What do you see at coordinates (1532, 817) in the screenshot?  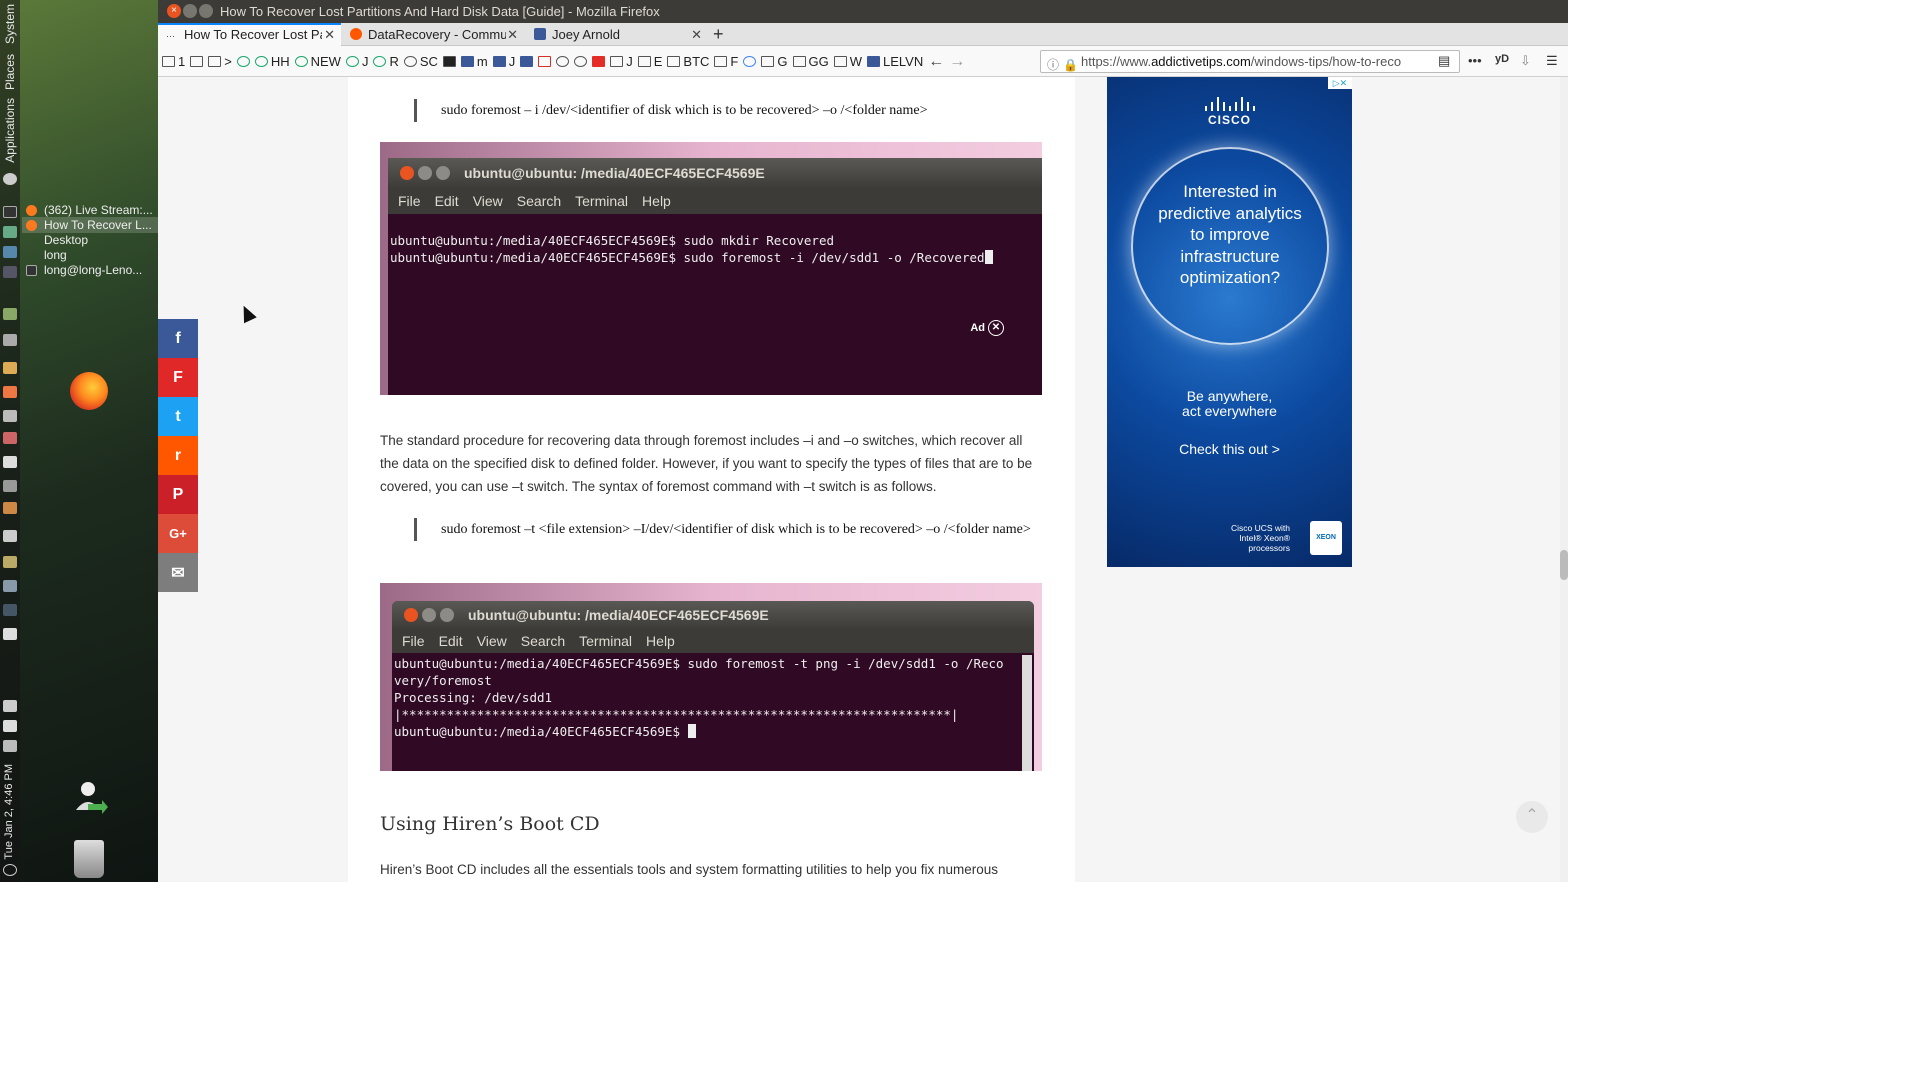 I see `scroll-to-top-button: ⌃` at bounding box center [1532, 817].